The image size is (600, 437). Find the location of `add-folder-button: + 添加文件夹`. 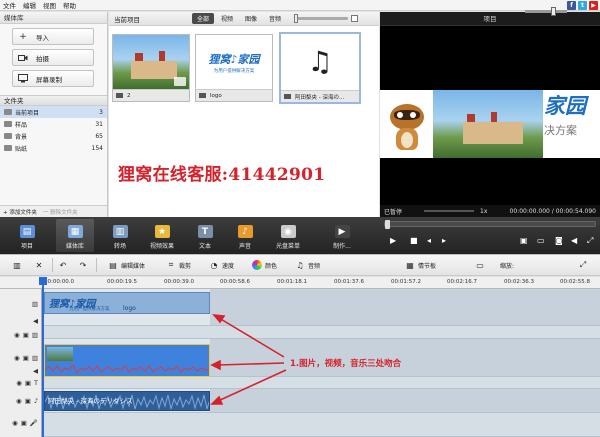

add-folder-button: + 添加文件夹 is located at coordinates (20, 212).